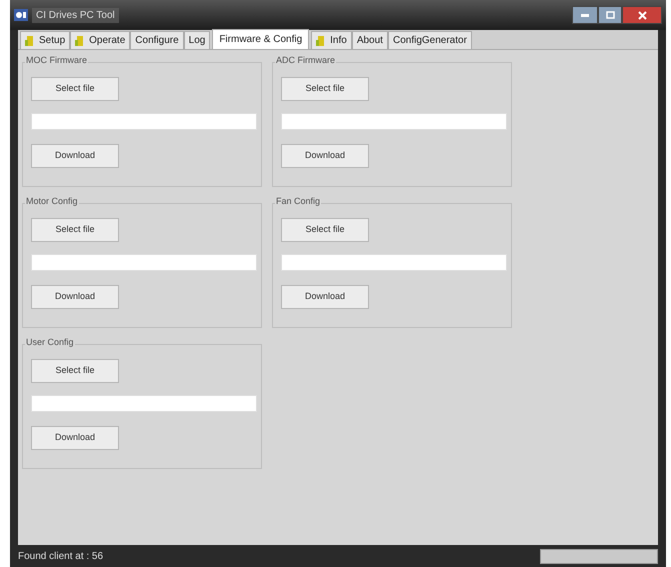 The height and width of the screenshot is (567, 671). I want to click on maximize-icon, so click(610, 15).